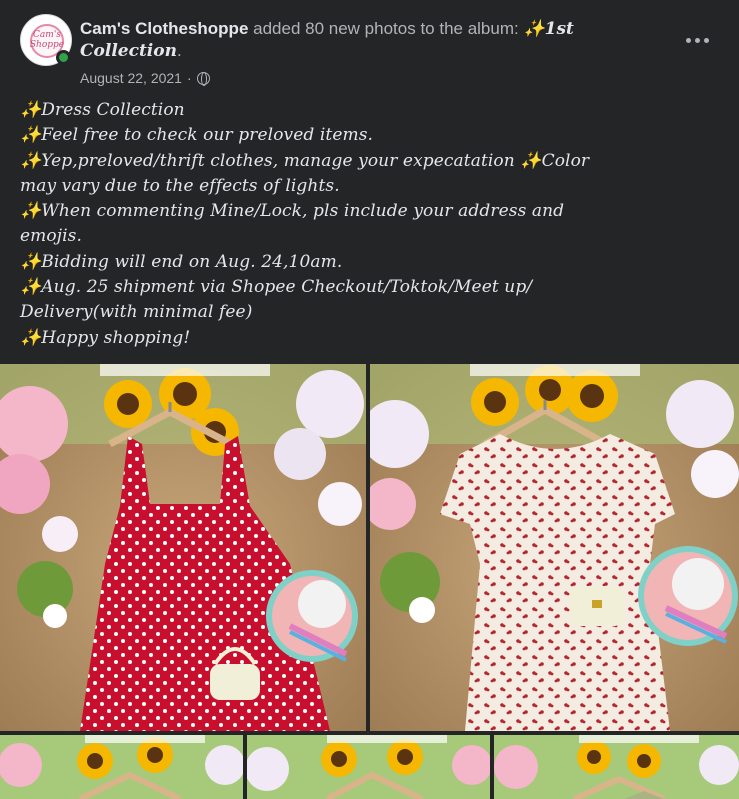 This screenshot has height=799, width=739. I want to click on action-text: added 80 new photos to the album:, so click(386, 28).